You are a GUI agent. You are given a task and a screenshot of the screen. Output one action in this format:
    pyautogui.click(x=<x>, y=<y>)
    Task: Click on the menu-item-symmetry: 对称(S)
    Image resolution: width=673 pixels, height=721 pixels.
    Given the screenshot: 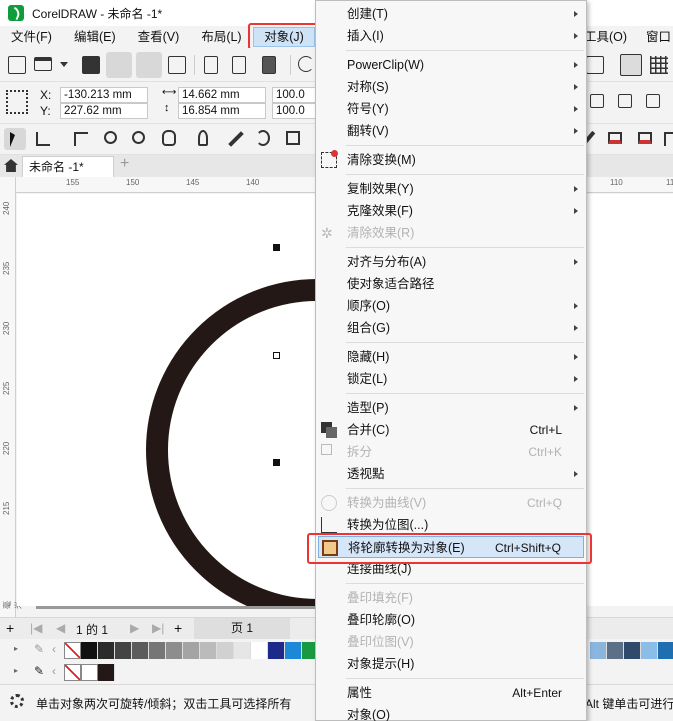 What is the action you would take?
    pyautogui.click(x=451, y=87)
    